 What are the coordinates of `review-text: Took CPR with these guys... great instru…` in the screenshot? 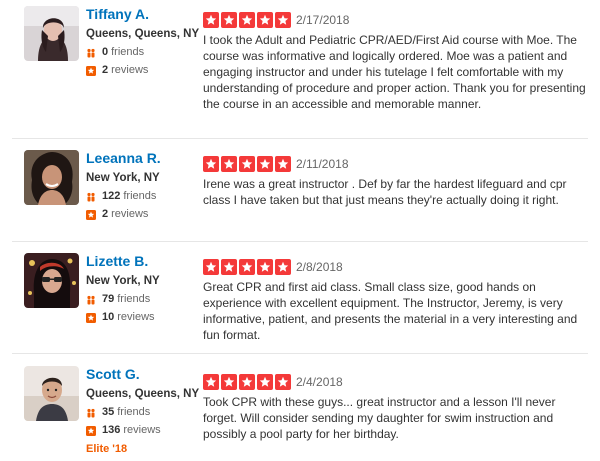 It's located at (379, 418).